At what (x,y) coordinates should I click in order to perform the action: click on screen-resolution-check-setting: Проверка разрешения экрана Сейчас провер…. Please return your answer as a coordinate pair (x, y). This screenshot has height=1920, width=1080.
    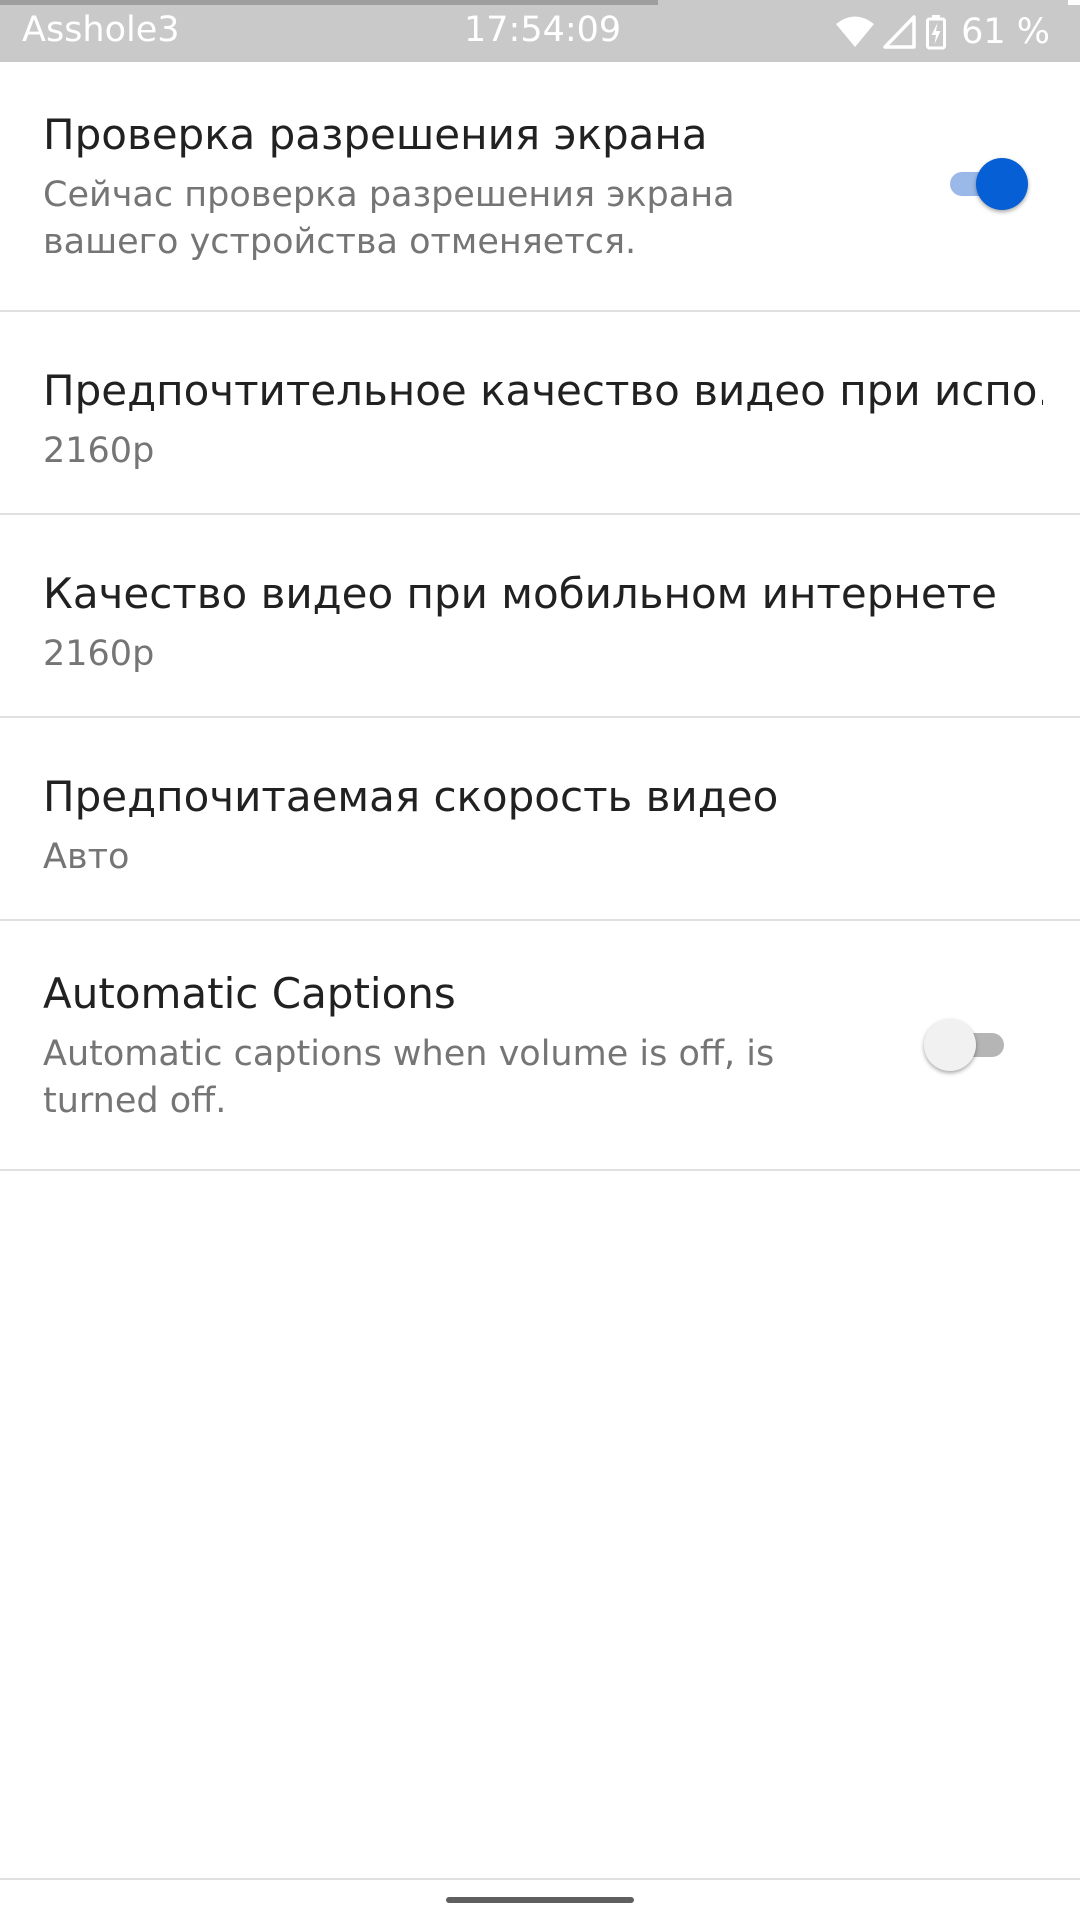
    Looking at the image, I should click on (540, 187).